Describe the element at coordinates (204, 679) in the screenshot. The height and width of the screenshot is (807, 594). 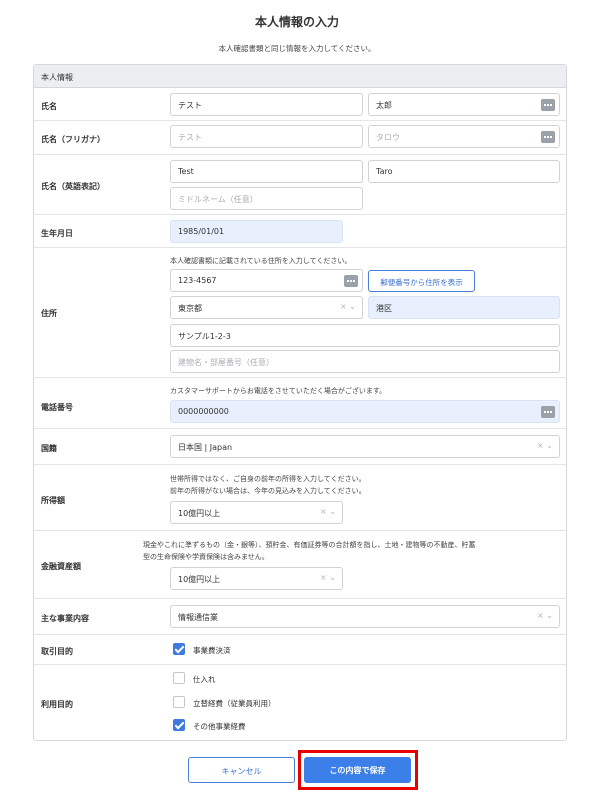
I see `usage-option-label: 仕入れ` at that location.